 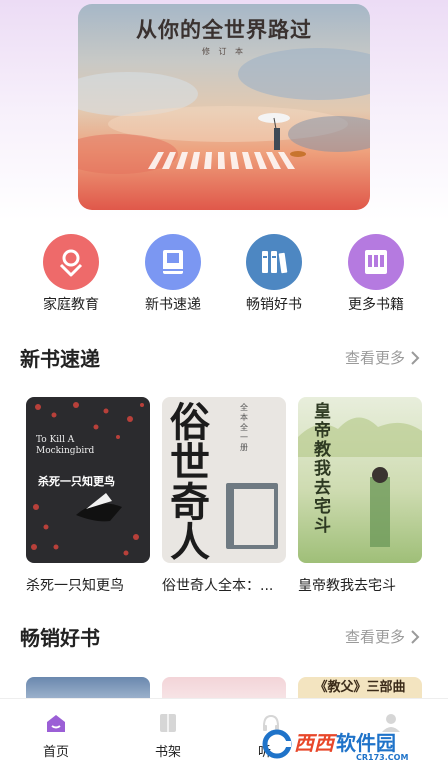 I want to click on bestseller-books-icon, so click(x=274, y=262).